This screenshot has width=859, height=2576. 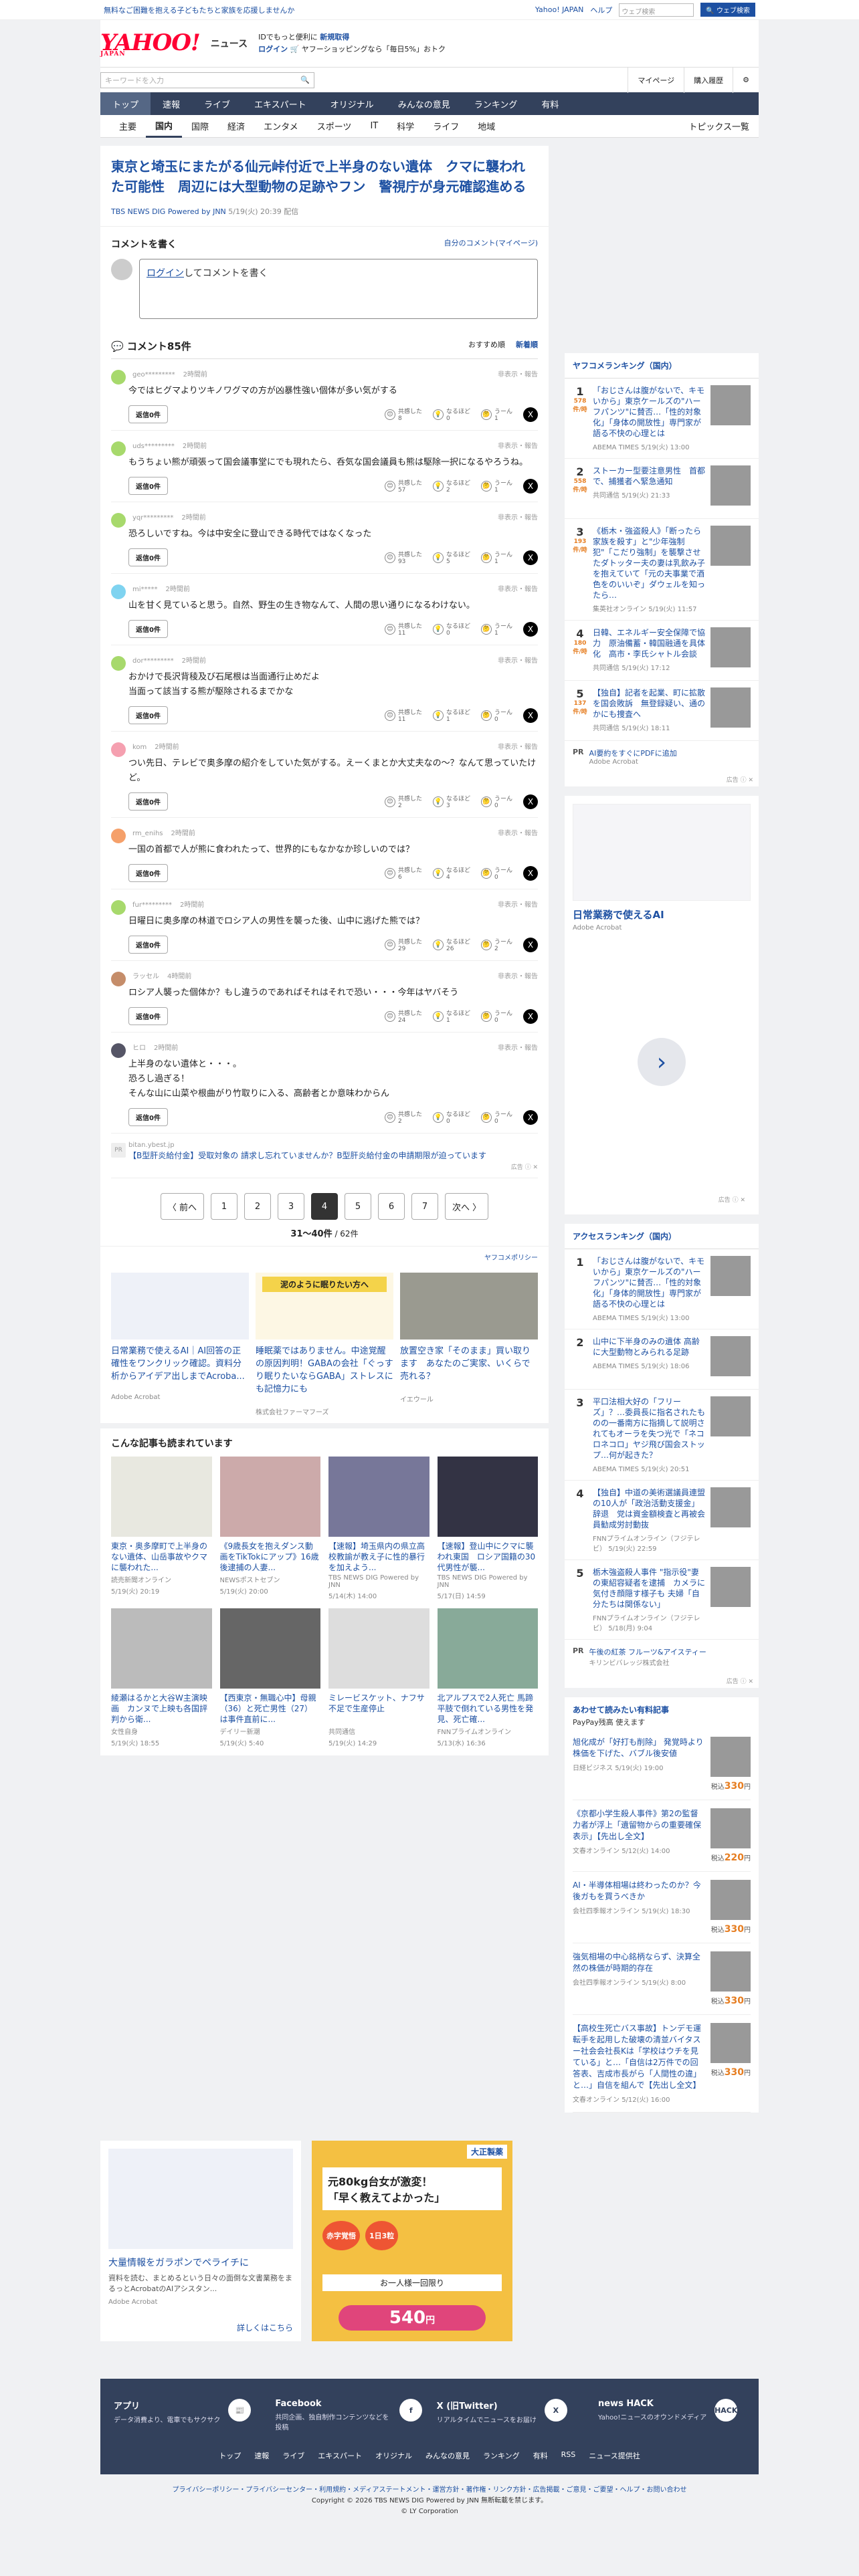 What do you see at coordinates (527, 346) in the screenshot?
I see `sort-newest: 新着順` at bounding box center [527, 346].